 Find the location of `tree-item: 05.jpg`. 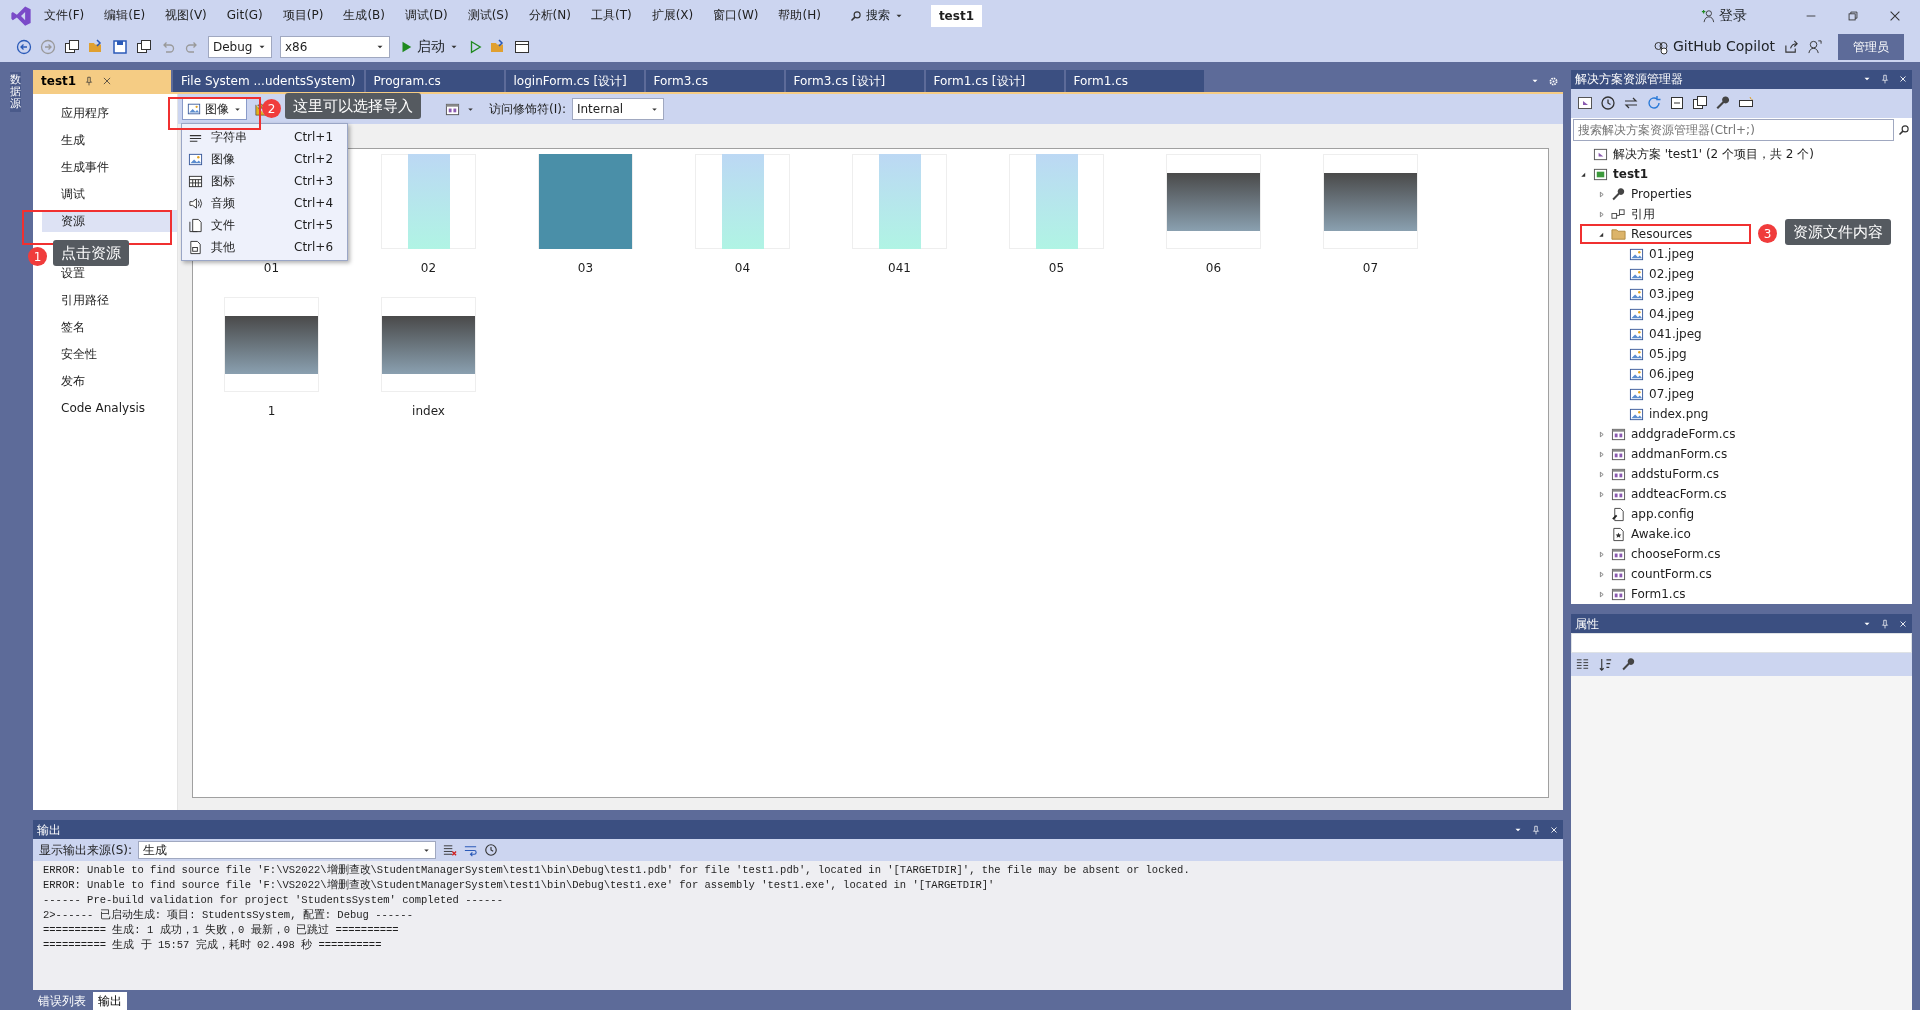

tree-item: 05.jpg is located at coordinates (1629, 354).